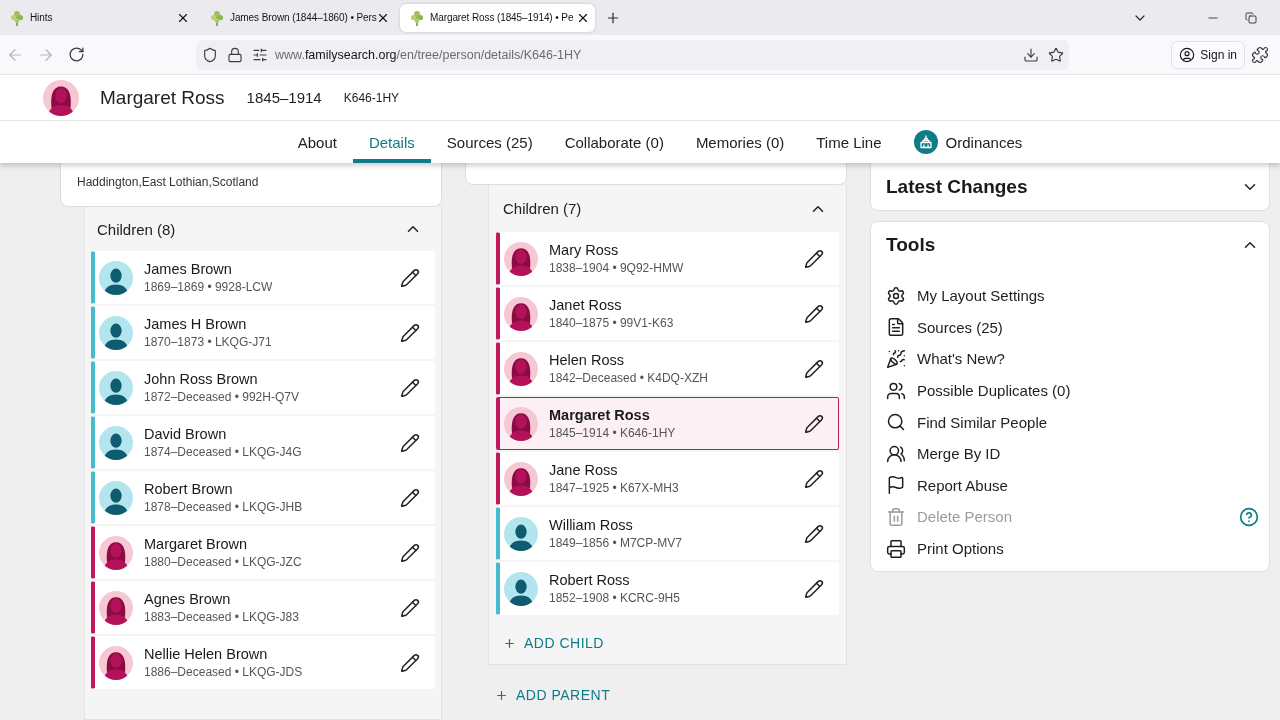 This screenshot has height=720, width=1280. I want to click on nav-tab: Time Line, so click(849, 142).